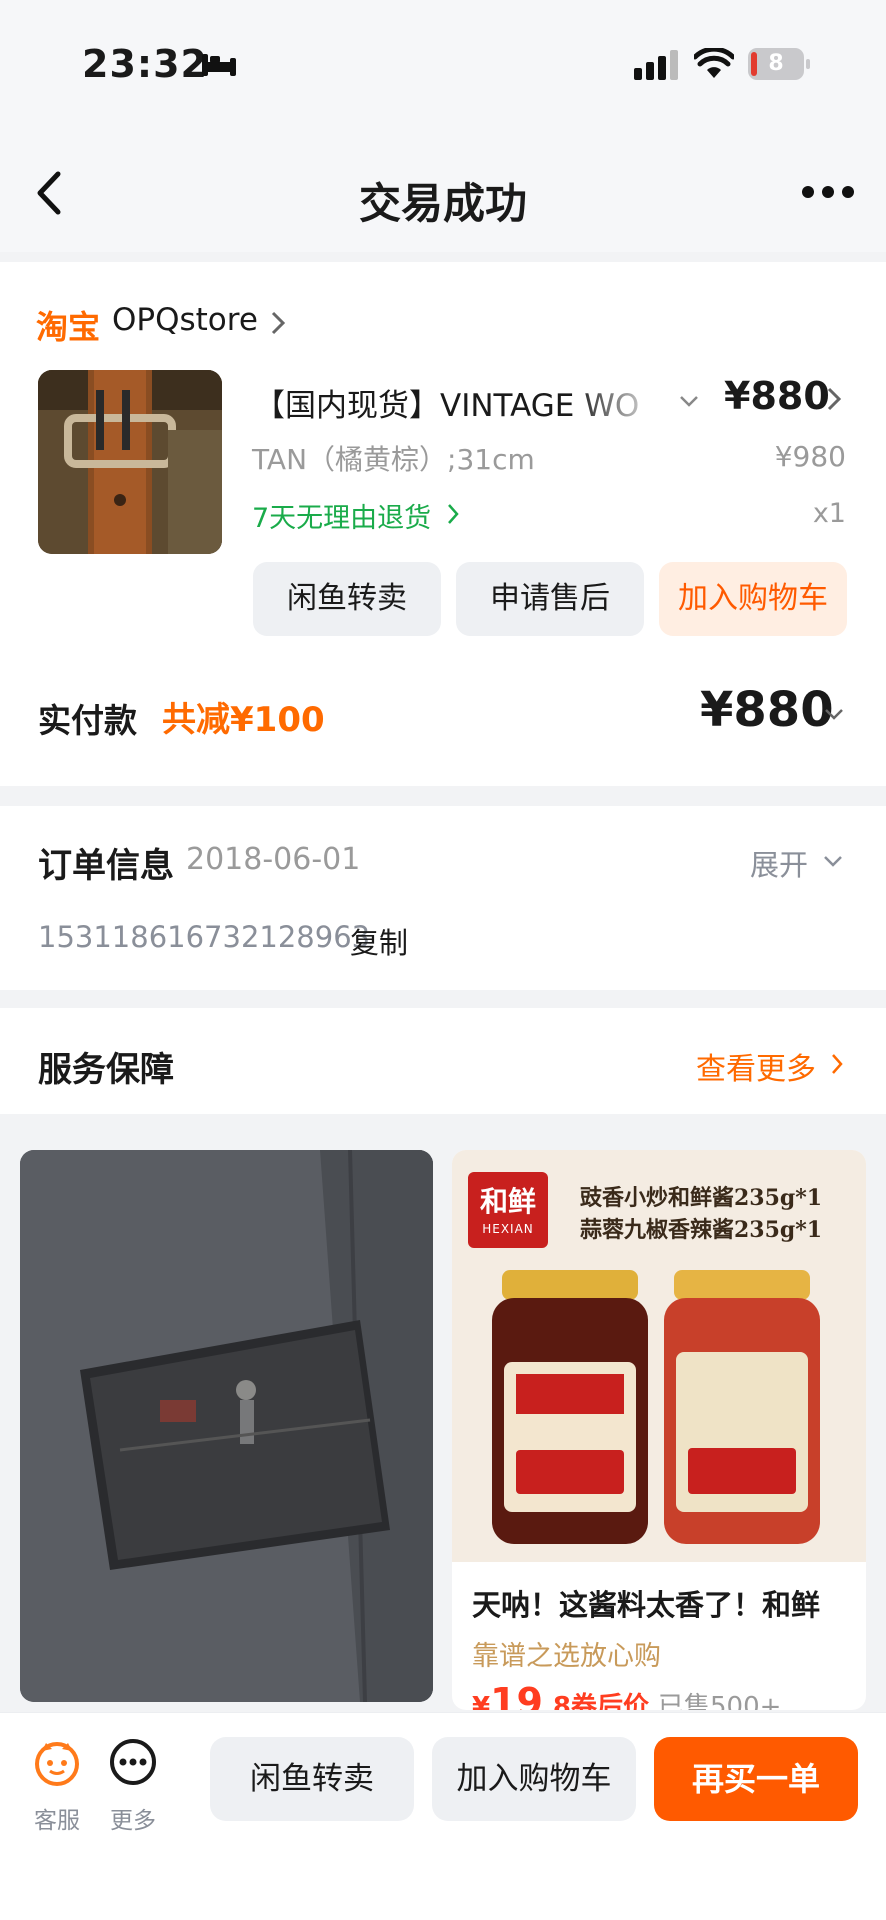 The width and height of the screenshot is (886, 1920). I want to click on top-nav: 交易成功, so click(443, 196).